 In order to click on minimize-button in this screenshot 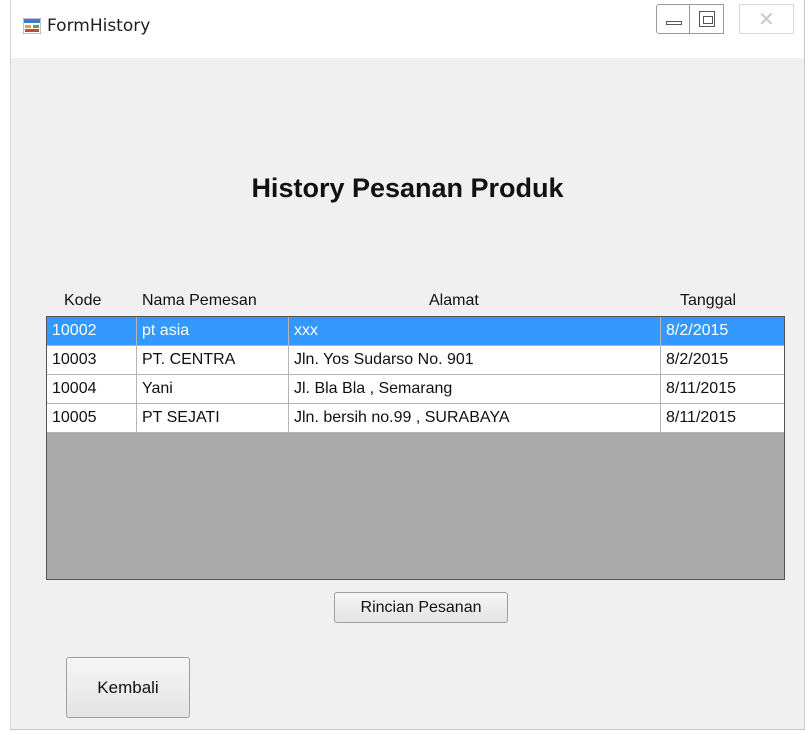, I will do `click(673, 19)`.